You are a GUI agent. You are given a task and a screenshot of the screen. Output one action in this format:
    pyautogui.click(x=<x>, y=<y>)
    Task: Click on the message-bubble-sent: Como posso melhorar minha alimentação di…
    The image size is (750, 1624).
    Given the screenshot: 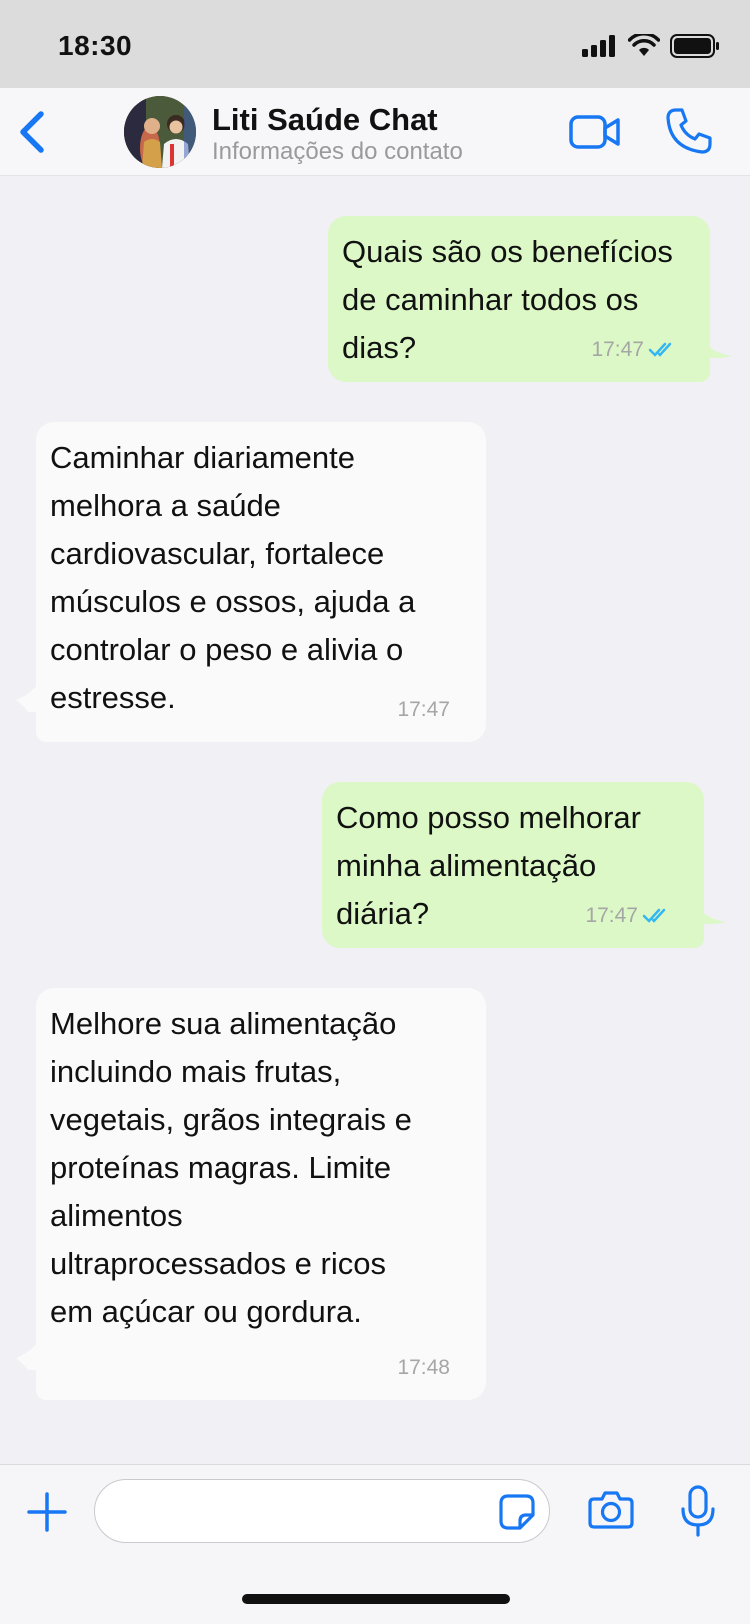 What is the action you would take?
    pyautogui.click(x=524, y=865)
    